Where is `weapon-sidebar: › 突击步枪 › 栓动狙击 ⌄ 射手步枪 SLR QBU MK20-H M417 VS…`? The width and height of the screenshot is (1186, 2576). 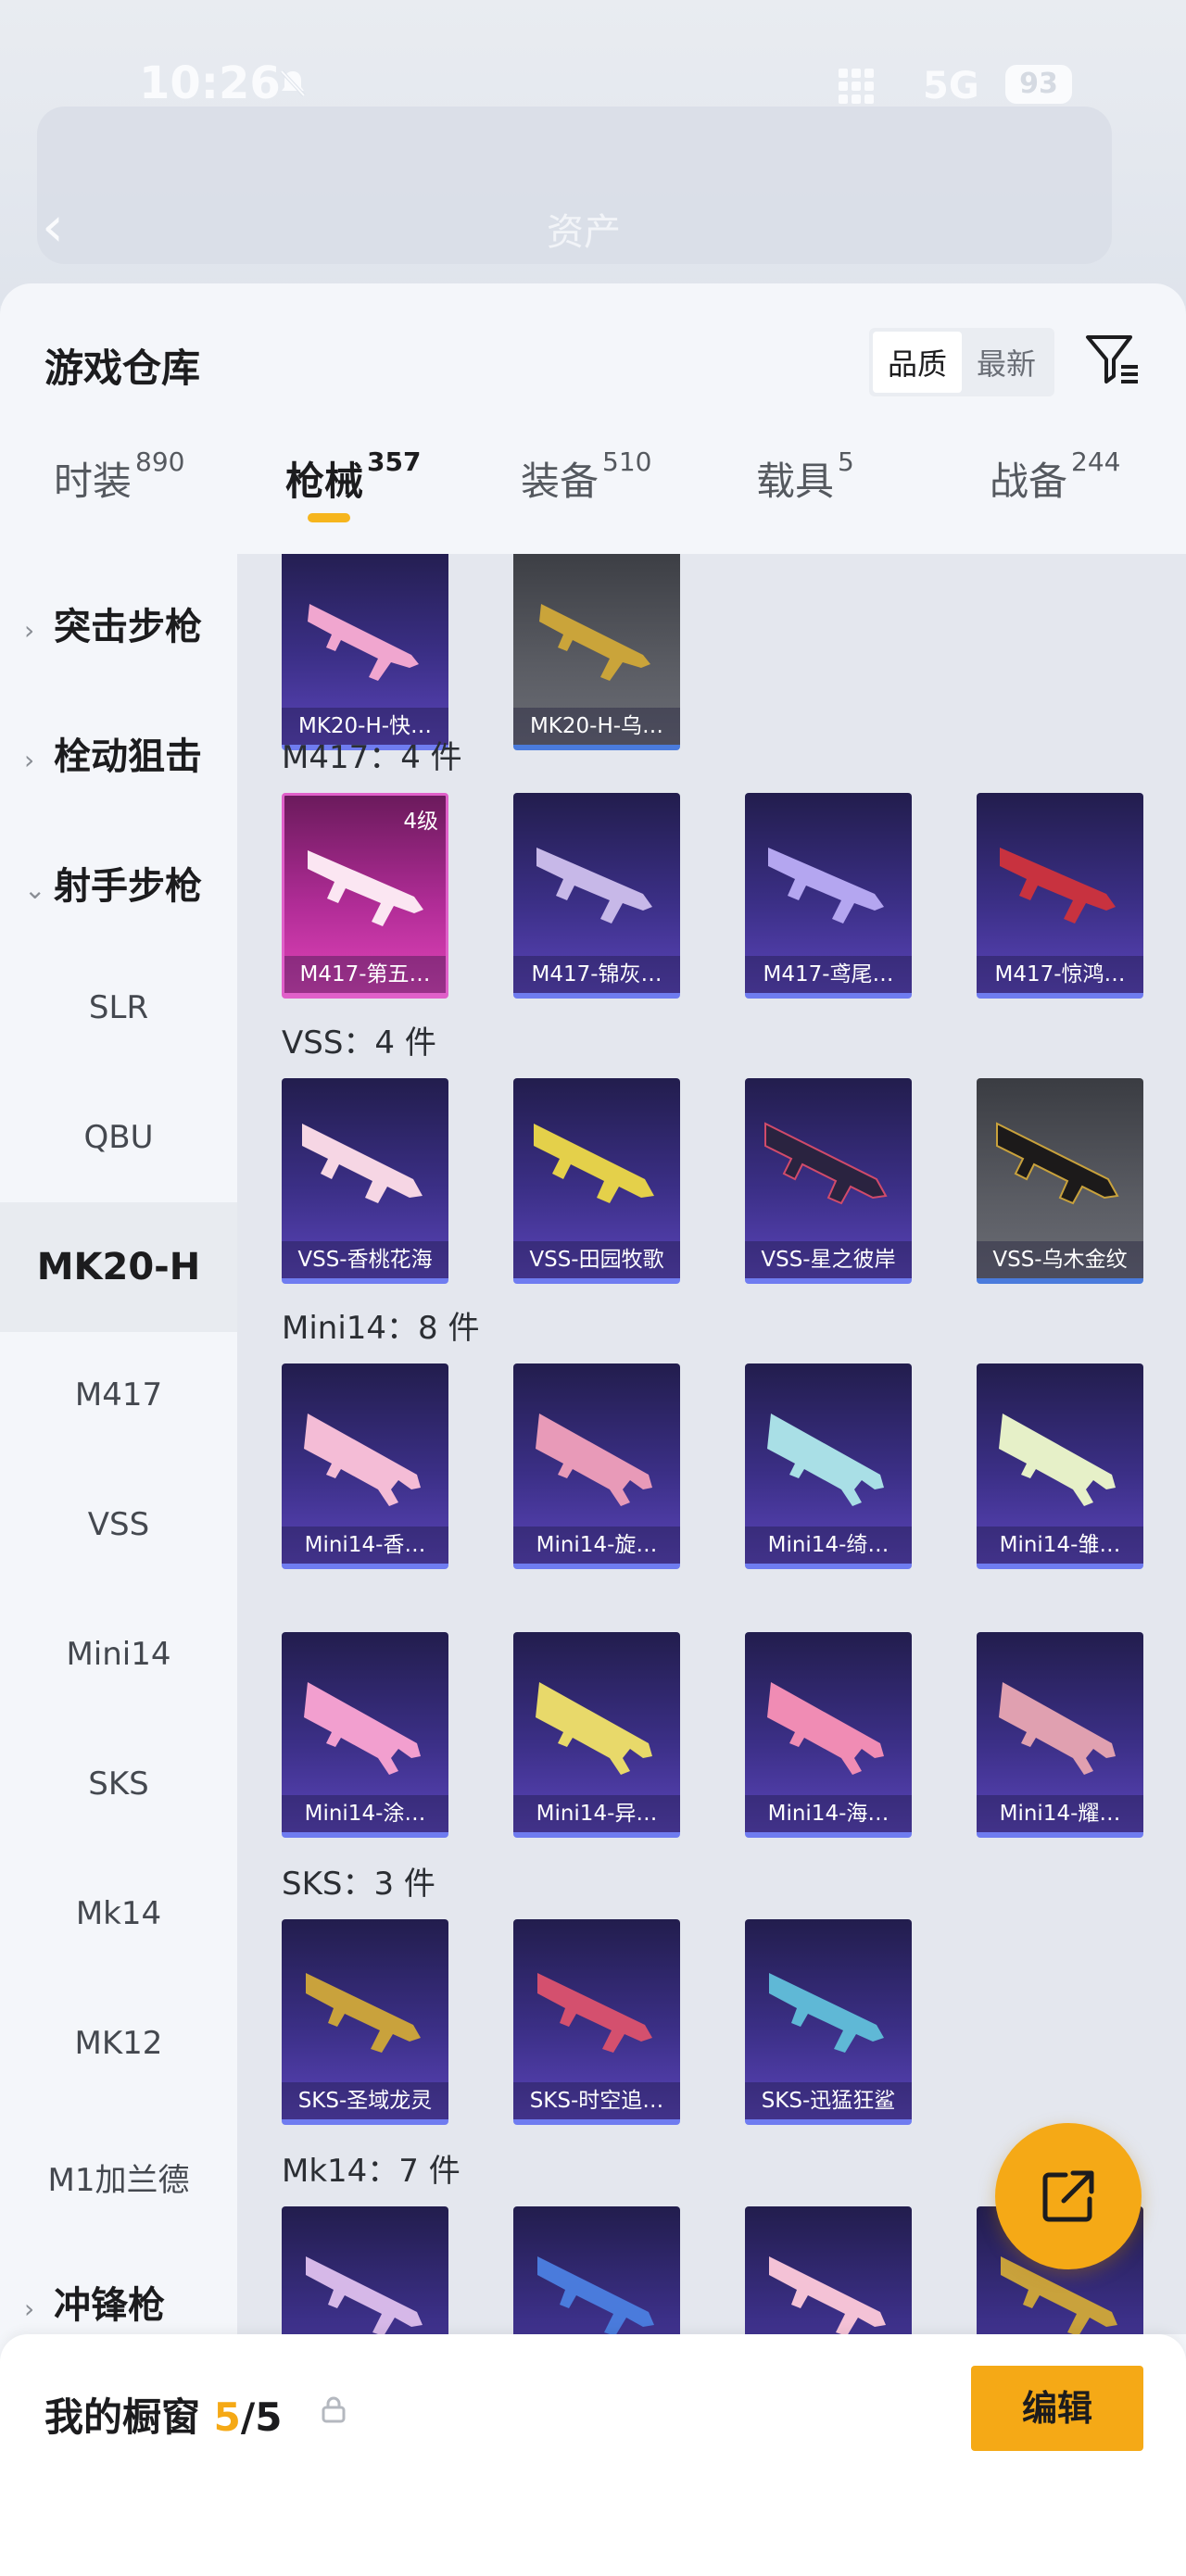 weapon-sidebar: › 突击步枪 › 栓动狙击 ⌄ 射手步枪 SLR QBU MK20-H M417 VS… is located at coordinates (118, 1444).